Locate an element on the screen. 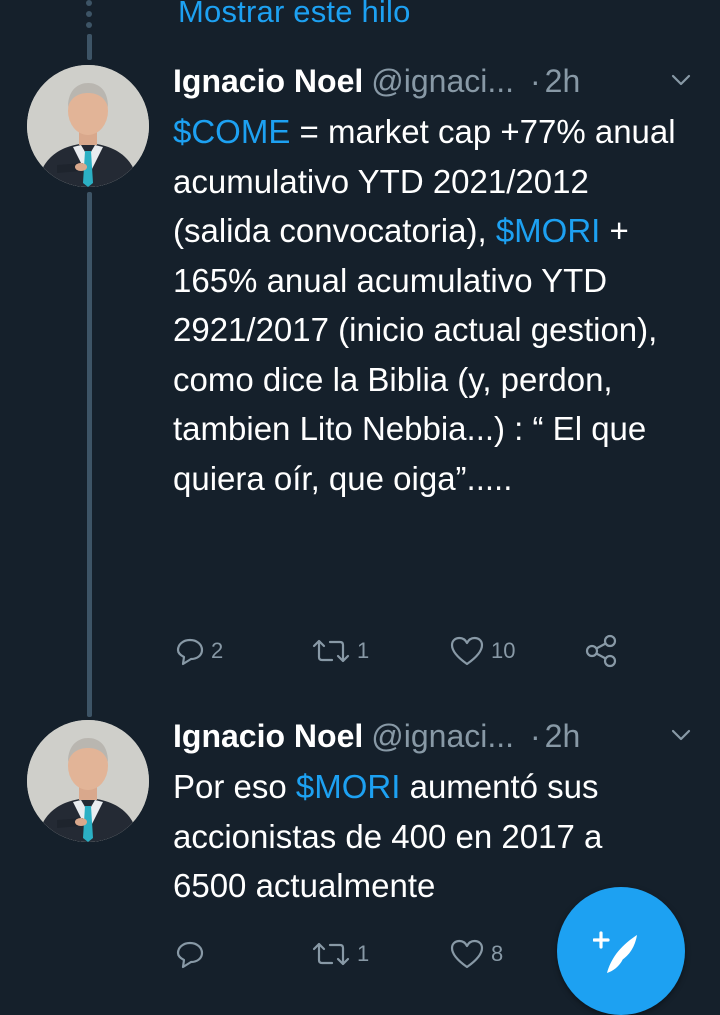 This screenshot has height=1015, width=720. like-button: 10 is located at coordinates (482, 651).